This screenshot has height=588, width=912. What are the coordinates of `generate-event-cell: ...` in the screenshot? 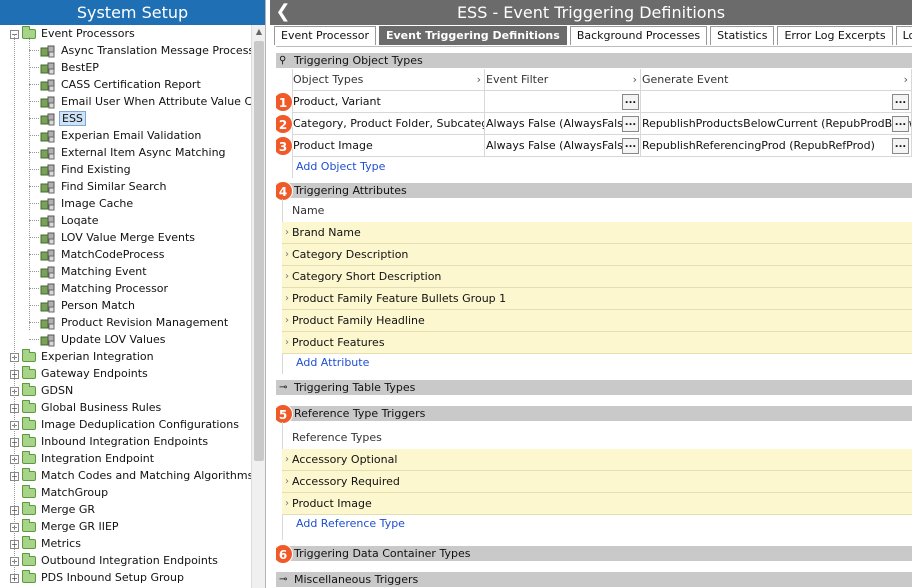 It's located at (776, 102).